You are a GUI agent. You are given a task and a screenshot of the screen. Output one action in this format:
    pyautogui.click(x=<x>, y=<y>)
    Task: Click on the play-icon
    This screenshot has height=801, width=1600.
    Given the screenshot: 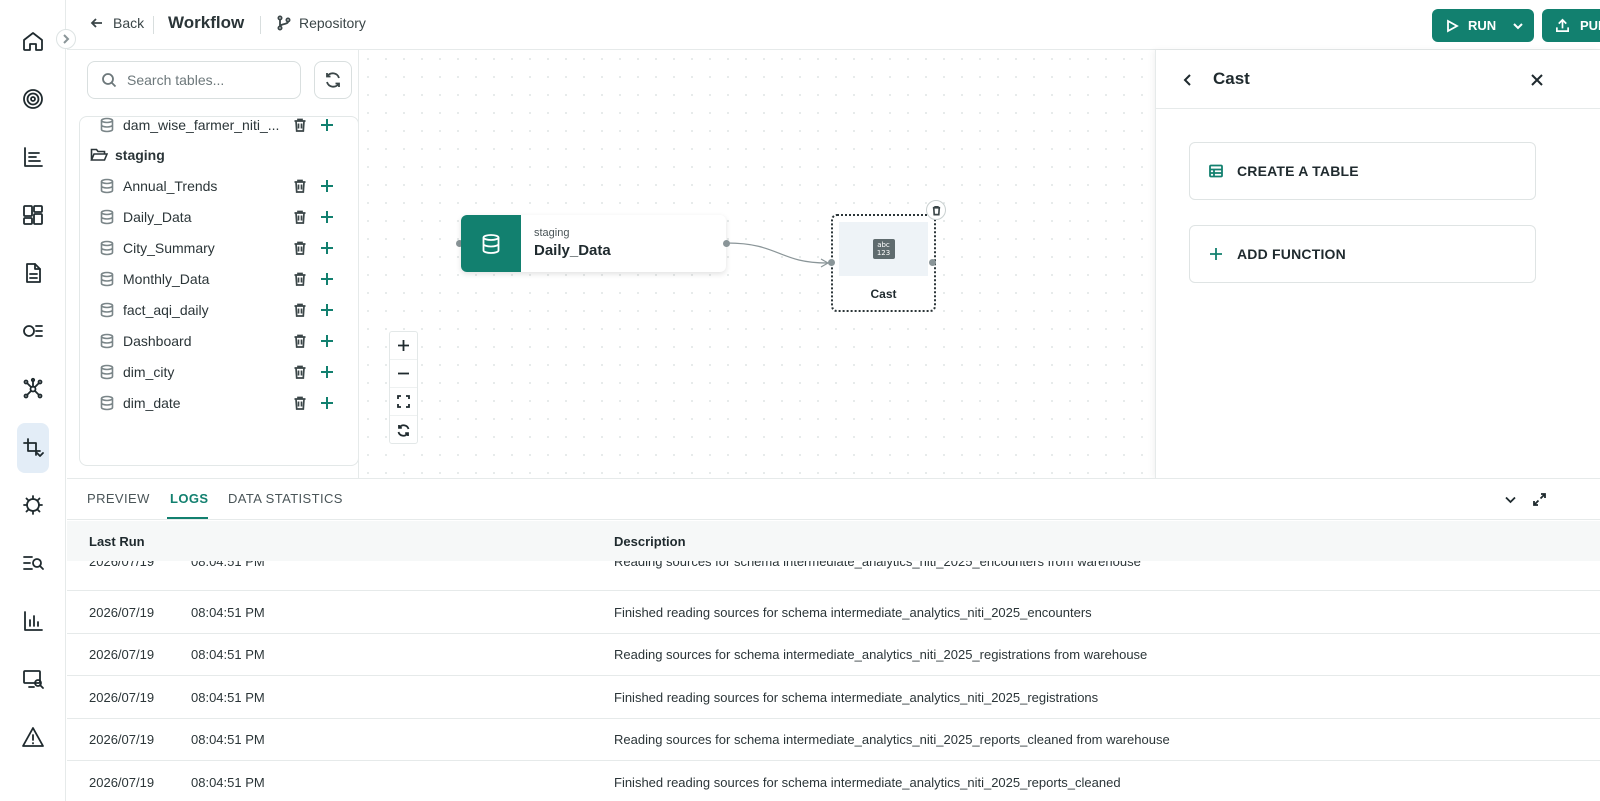 What is the action you would take?
    pyautogui.click(x=1453, y=25)
    